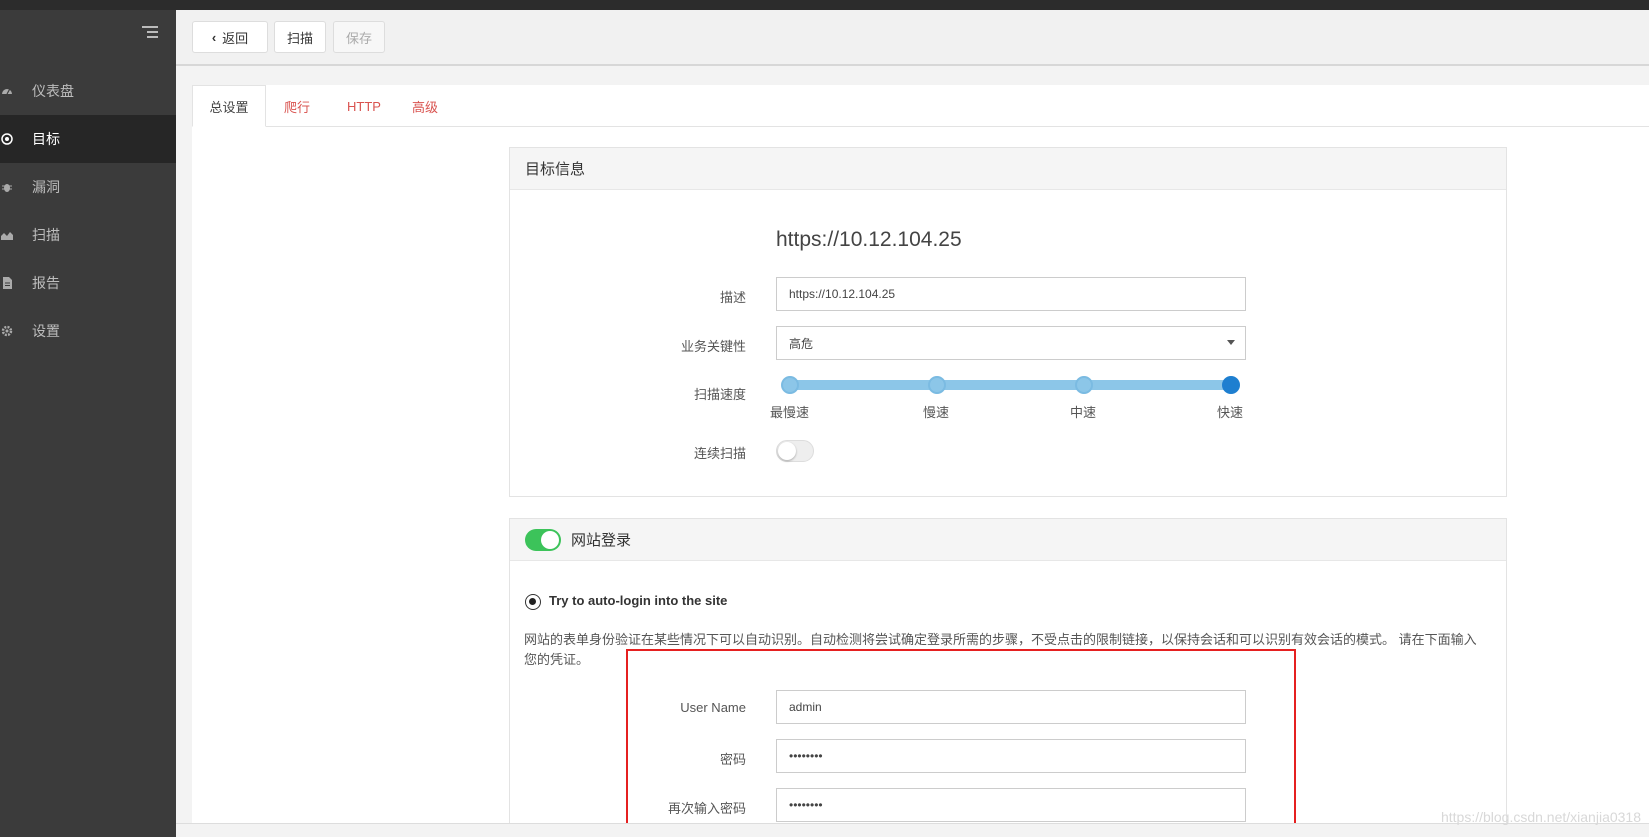 This screenshot has width=1649, height=837. What do you see at coordinates (297, 106) in the screenshot?
I see `tab-crawl: 爬行` at bounding box center [297, 106].